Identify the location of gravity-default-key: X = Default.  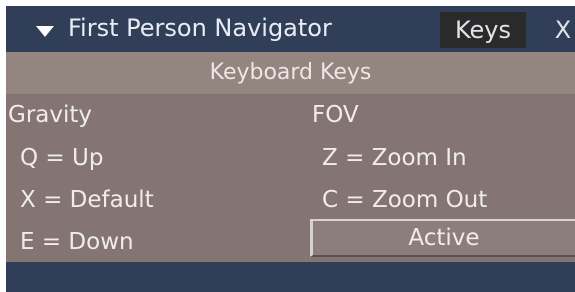
(87, 200).